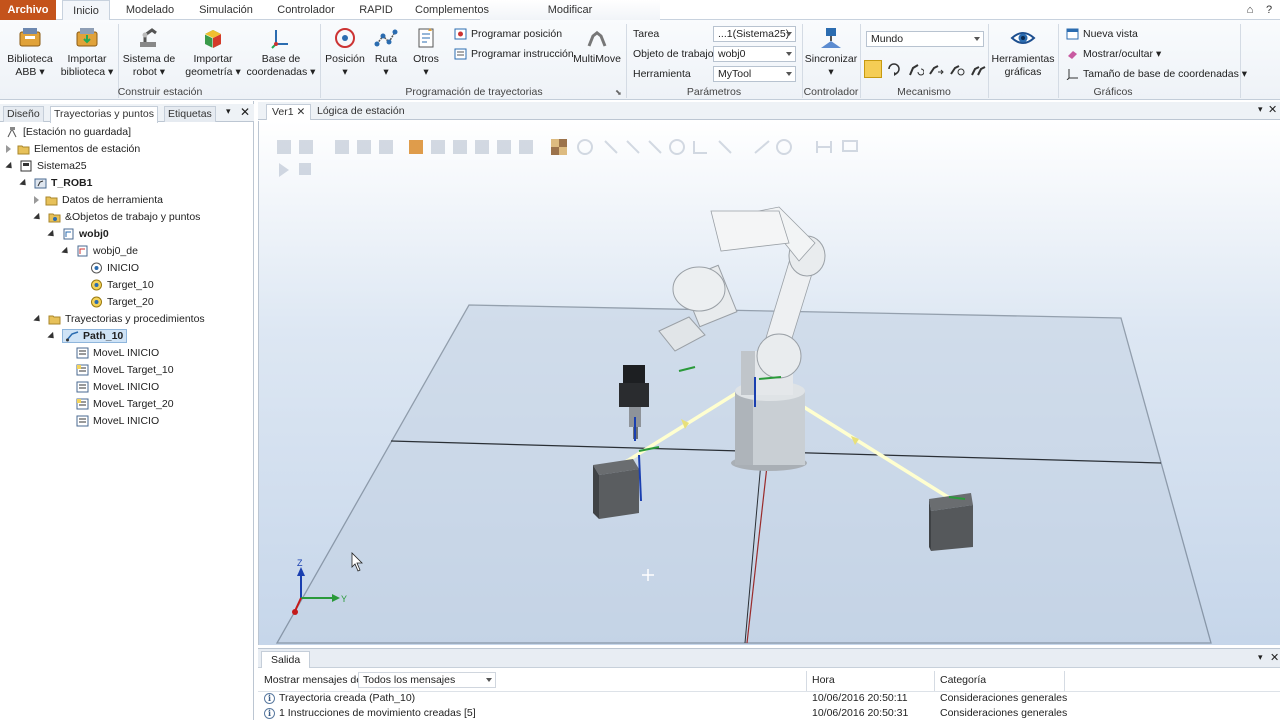  I want to click on minimize-ribbon-icon: ⌂, so click(1250, 10).